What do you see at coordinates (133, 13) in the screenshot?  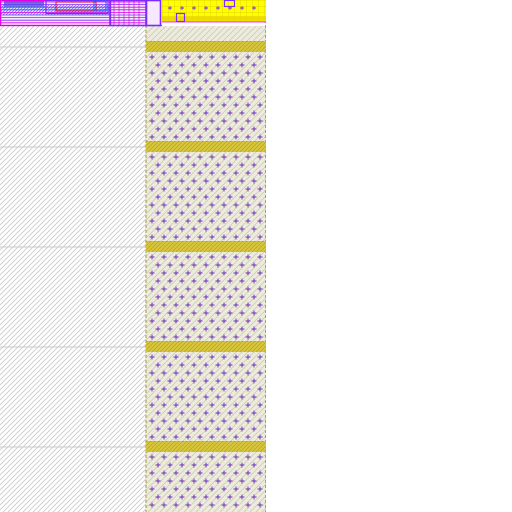 I see `top-routing` at bounding box center [133, 13].